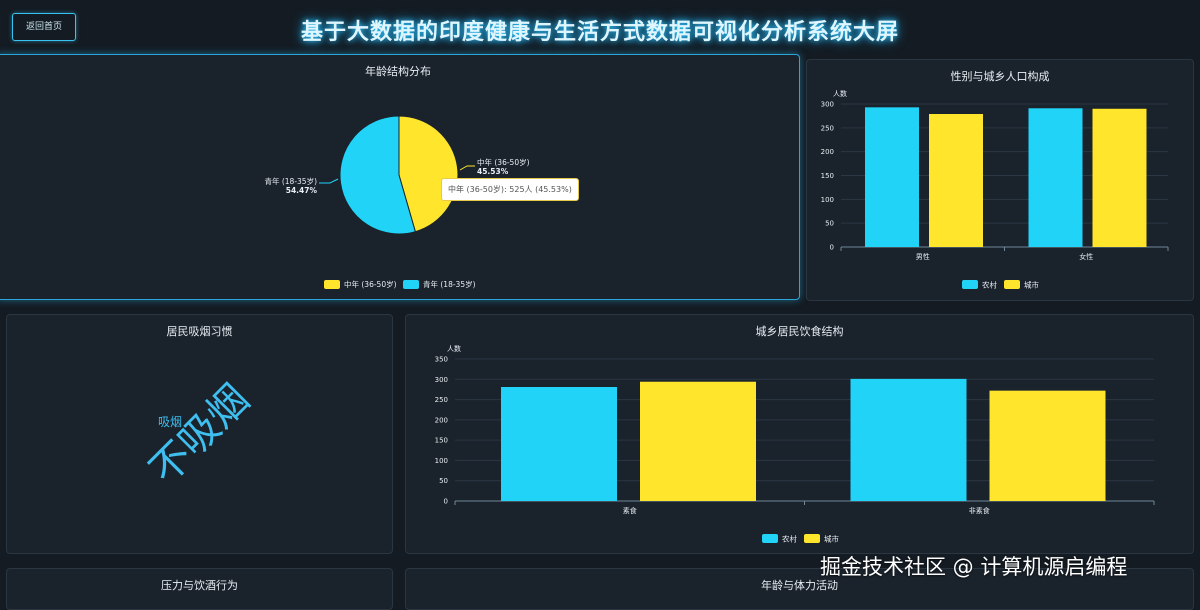 This screenshot has height=610, width=1200. What do you see at coordinates (370, 284) in the screenshot?
I see `legend-label: 中年 (36-50岁)` at bounding box center [370, 284].